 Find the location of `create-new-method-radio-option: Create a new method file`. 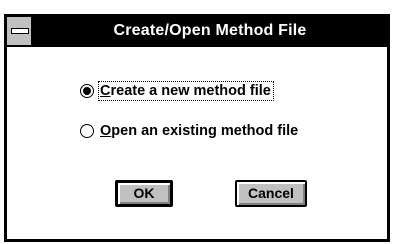

create-new-method-radio-option: Create a new method file is located at coordinates (177, 91).